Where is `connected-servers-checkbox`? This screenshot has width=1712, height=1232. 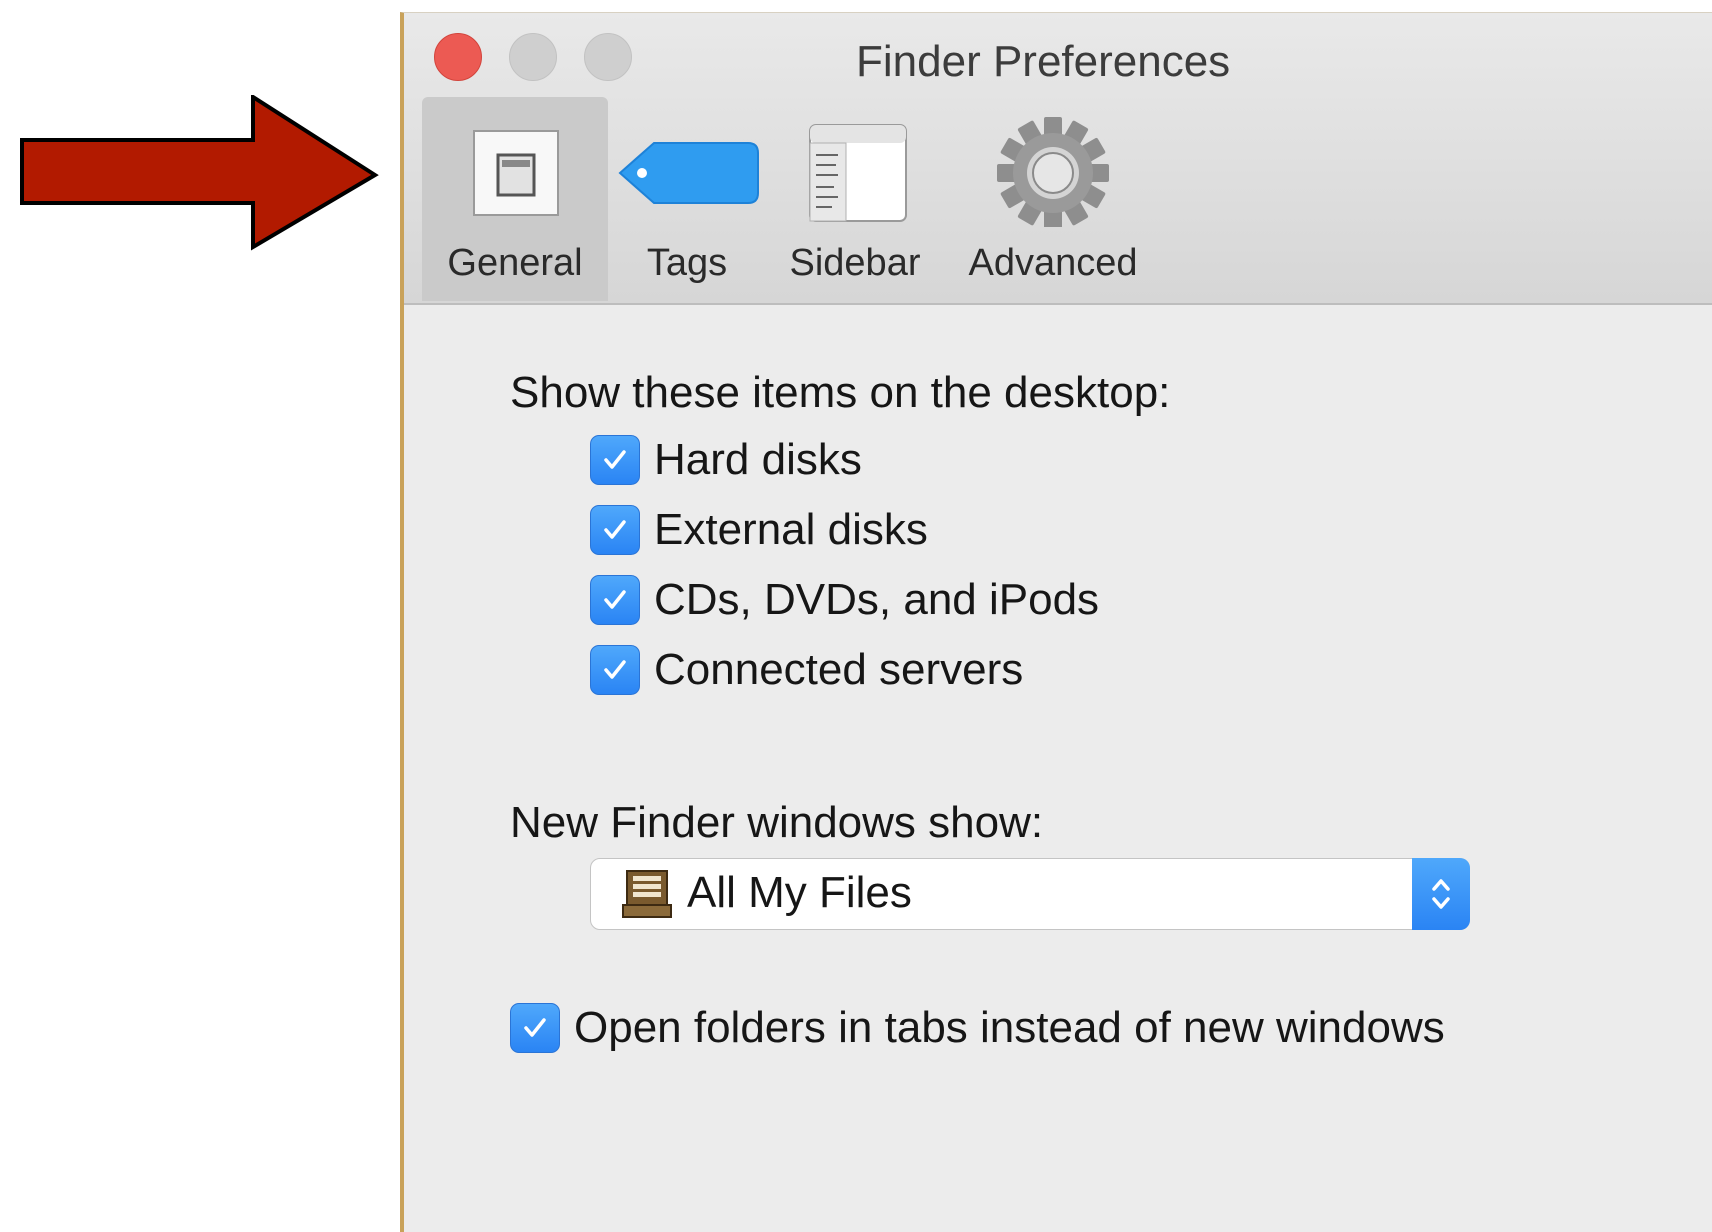
connected-servers-checkbox is located at coordinates (615, 670).